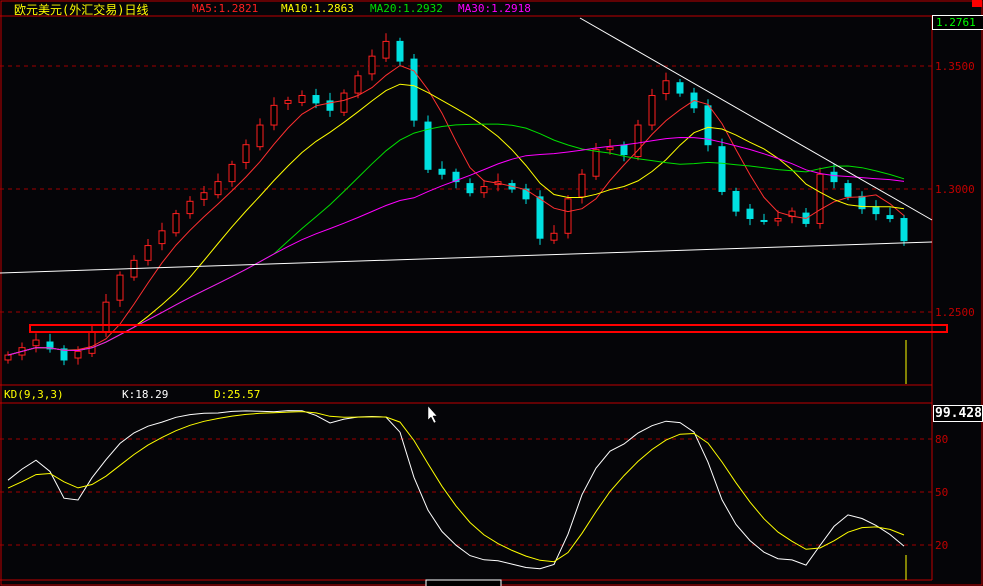  What do you see at coordinates (488, 328) in the screenshot?
I see `highlight-rectangle` at bounding box center [488, 328].